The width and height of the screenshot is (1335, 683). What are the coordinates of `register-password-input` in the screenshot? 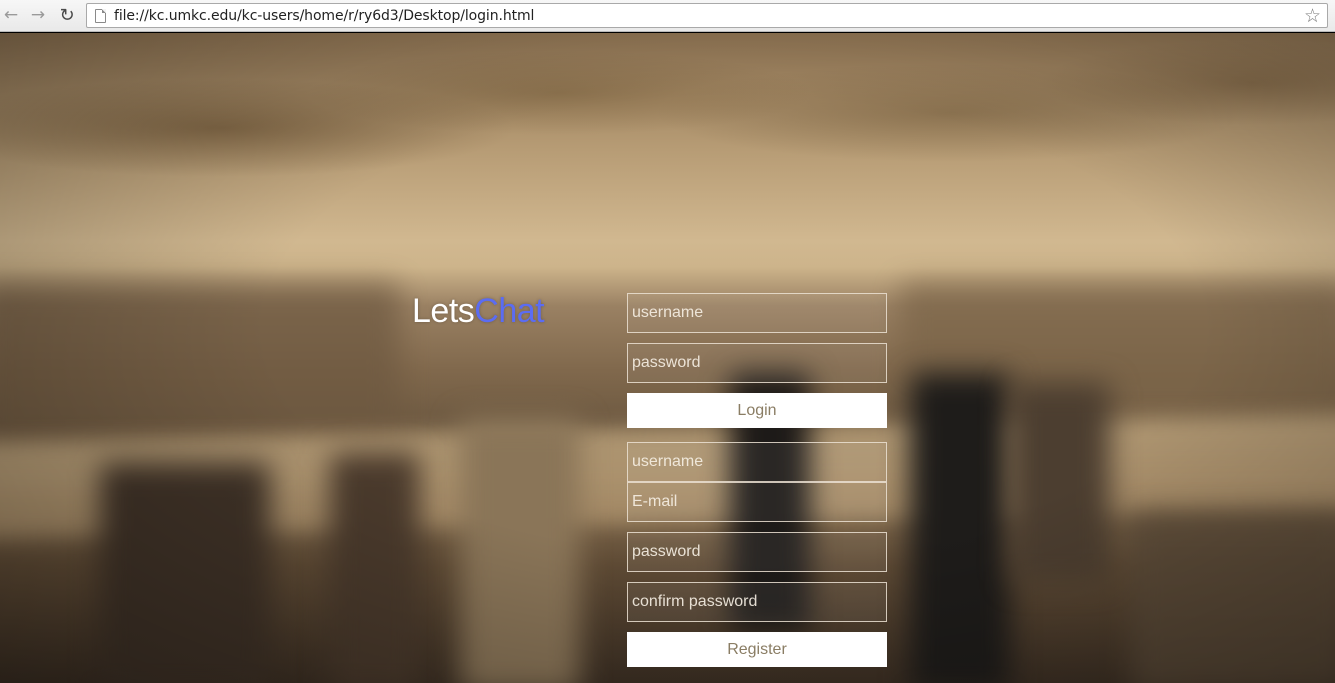 It's located at (757, 552).